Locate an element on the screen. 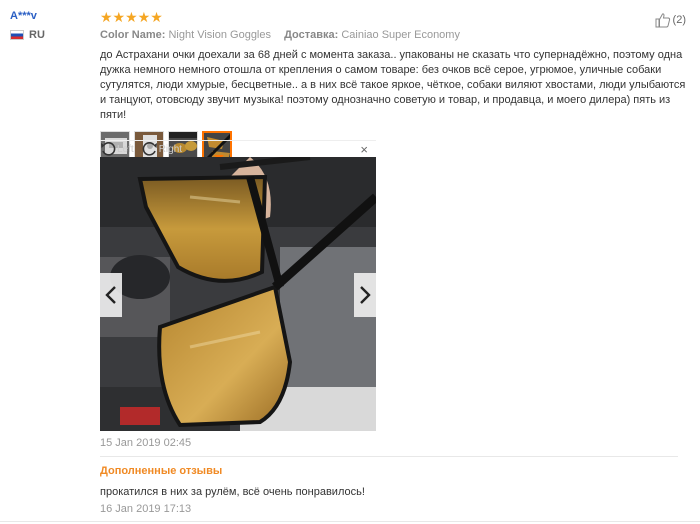 Image resolution: width=700 pixels, height=524 pixels. helpful-count: (2) is located at coordinates (679, 20).